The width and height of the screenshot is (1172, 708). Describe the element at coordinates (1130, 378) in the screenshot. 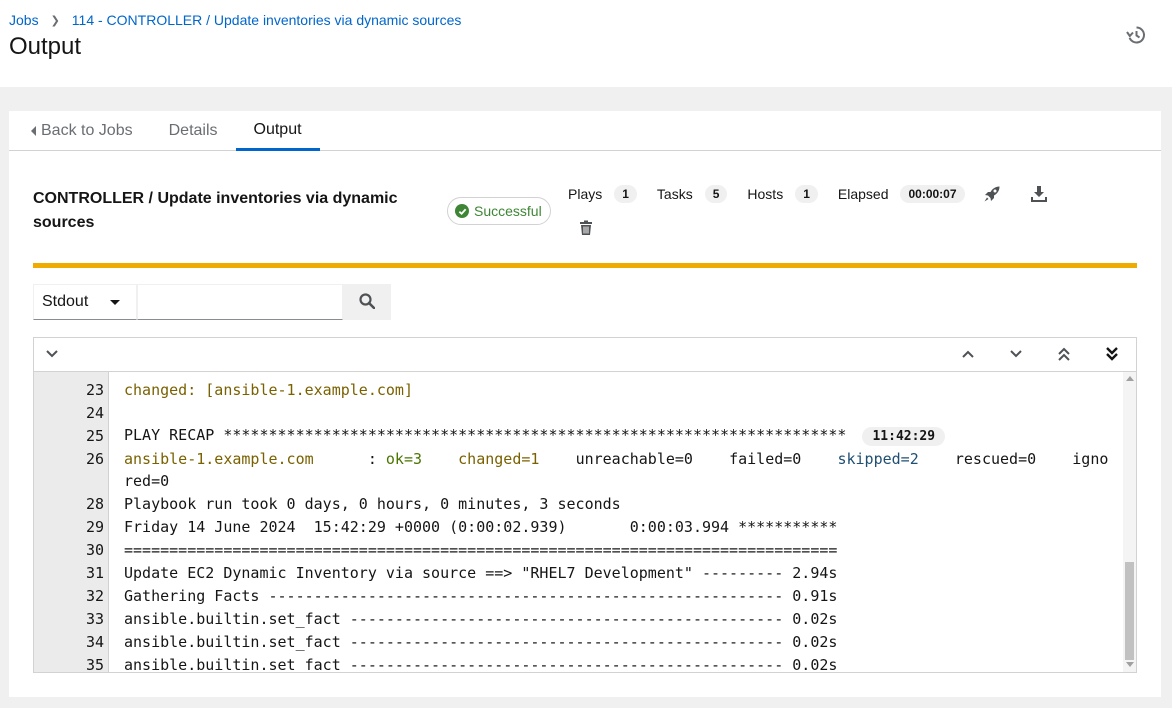

I see `scroll-up-arrow-icon` at that location.